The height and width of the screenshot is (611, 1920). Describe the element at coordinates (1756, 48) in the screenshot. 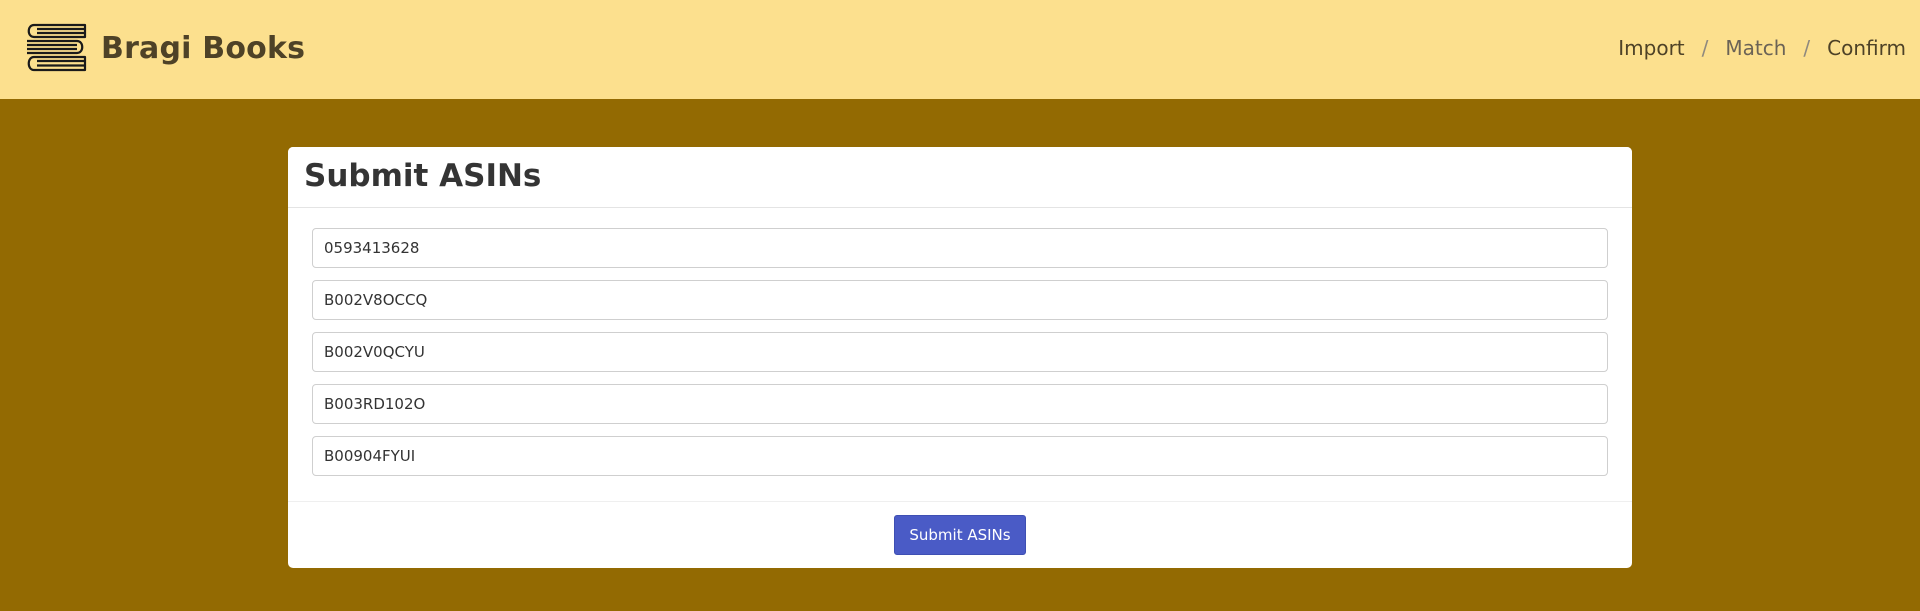

I see `breadcrumb-match: Match` at that location.